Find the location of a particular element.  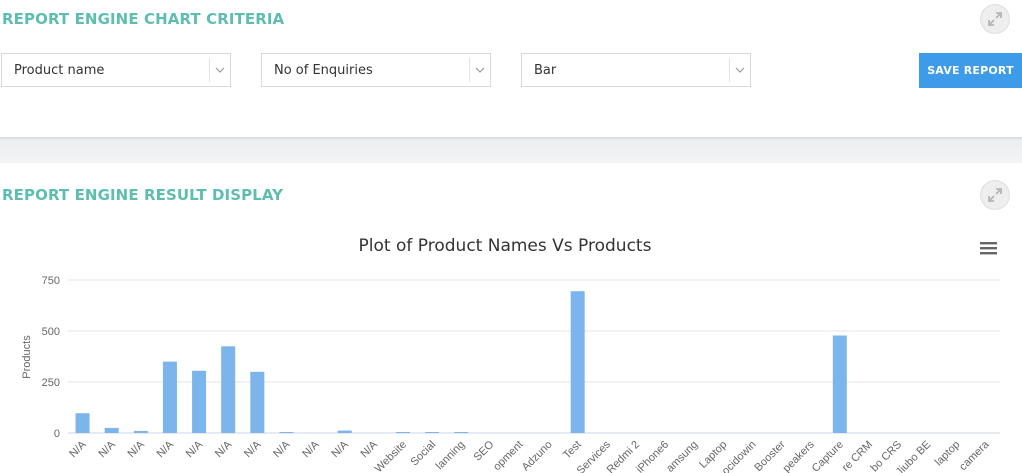

select-value: Product name is located at coordinates (59, 70).